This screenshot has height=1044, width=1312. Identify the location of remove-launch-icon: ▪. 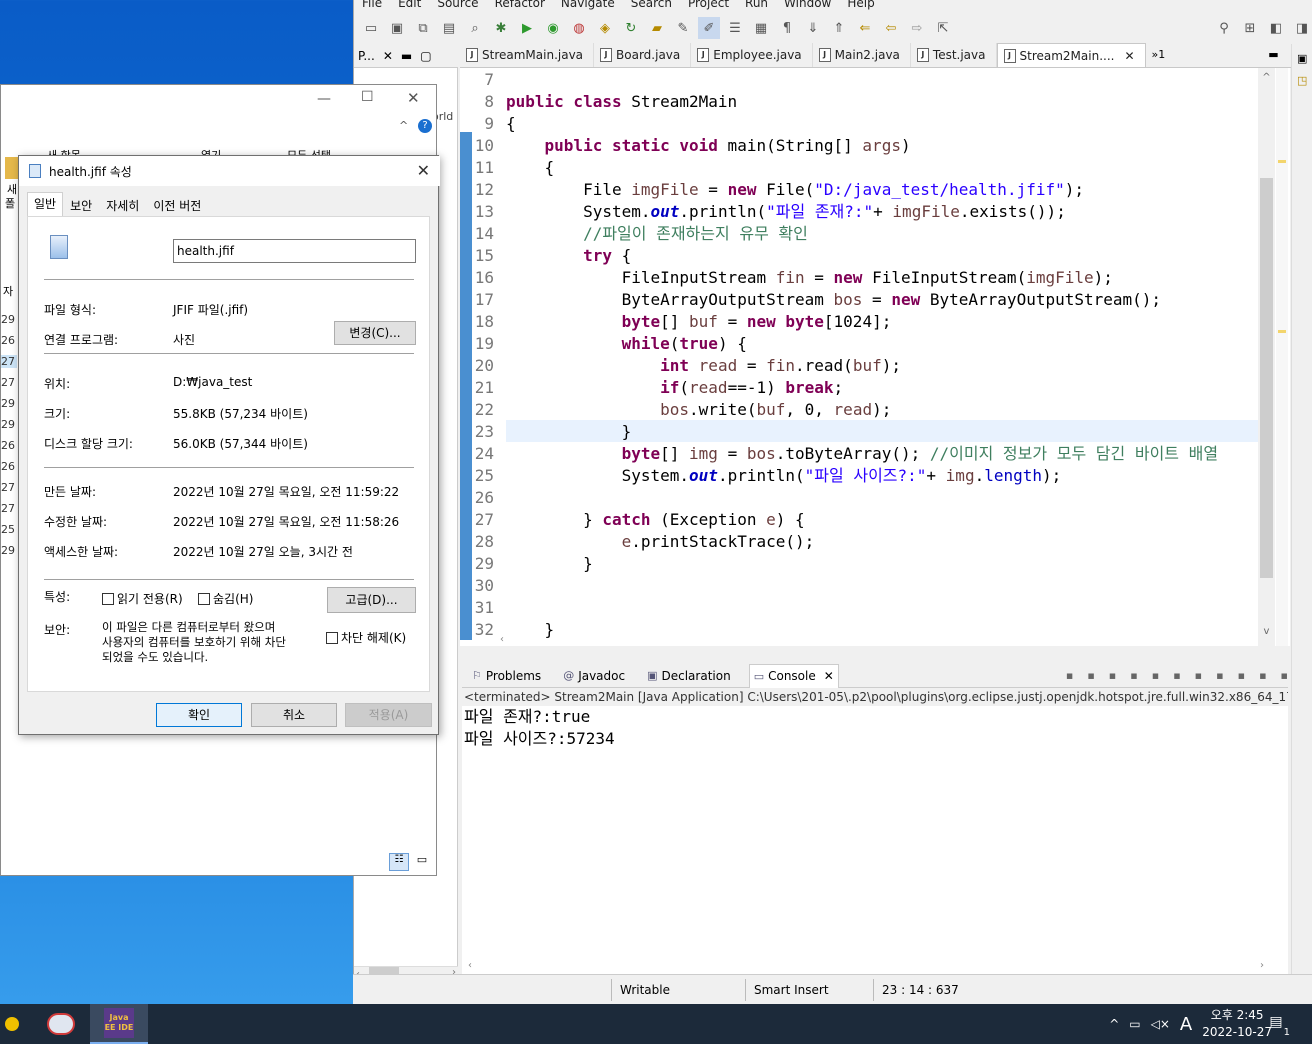
(1090, 675).